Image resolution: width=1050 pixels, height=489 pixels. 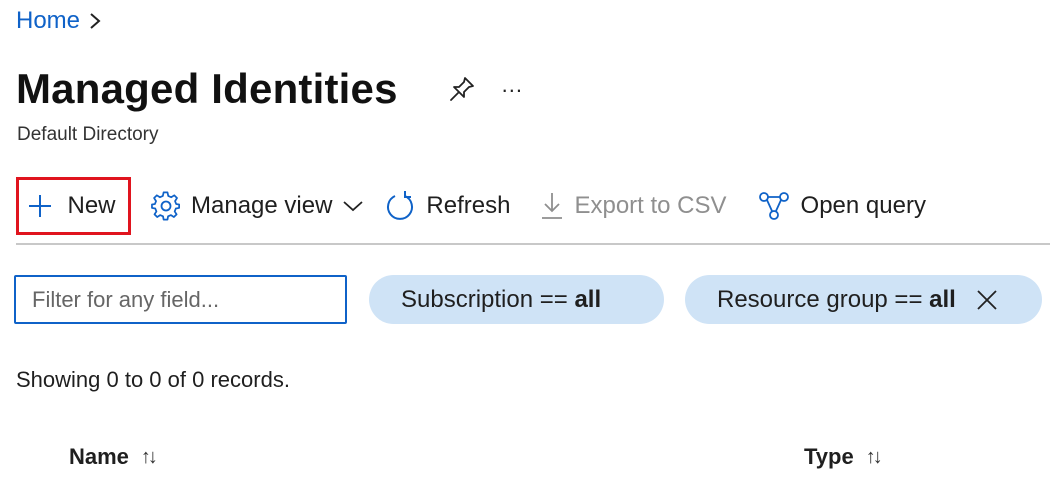 What do you see at coordinates (488, 299) in the screenshot?
I see `subscription-filter-label: Subscription ==` at bounding box center [488, 299].